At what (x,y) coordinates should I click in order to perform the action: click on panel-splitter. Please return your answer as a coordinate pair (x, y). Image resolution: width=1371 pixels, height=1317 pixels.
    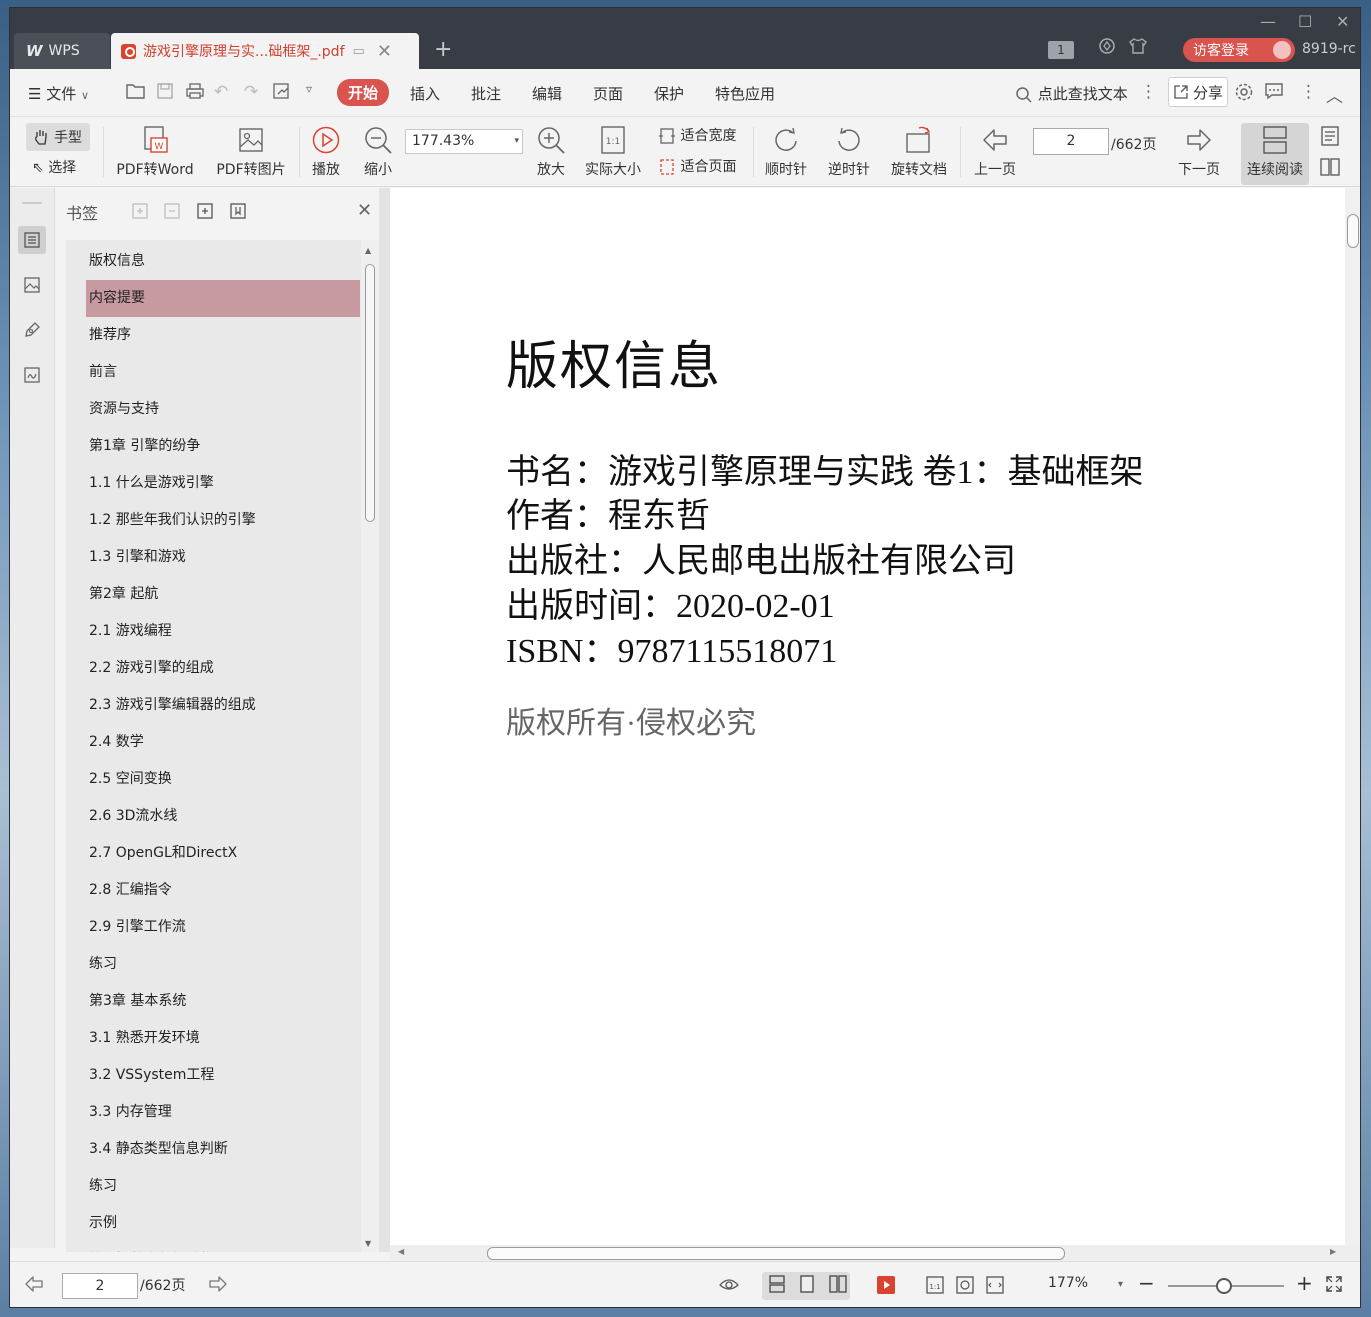
    Looking at the image, I should click on (384, 720).